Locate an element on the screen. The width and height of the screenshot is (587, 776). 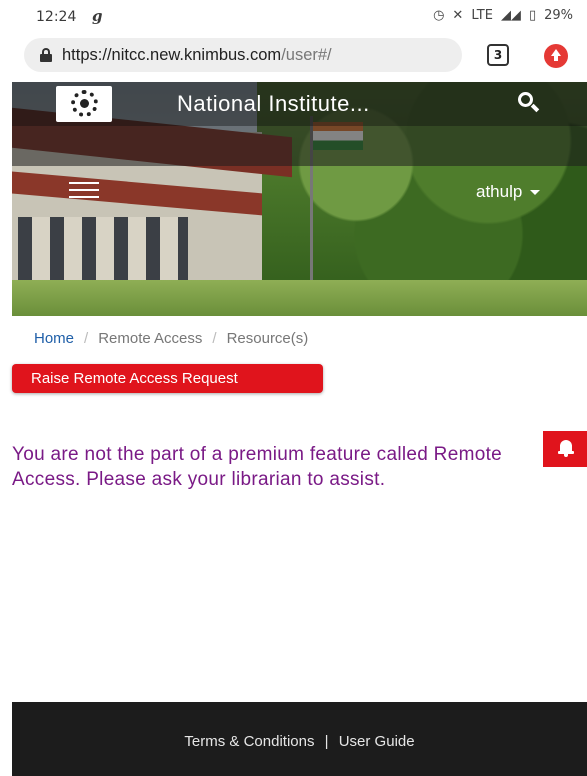
battery-level: 29% is located at coordinates (558, 15).